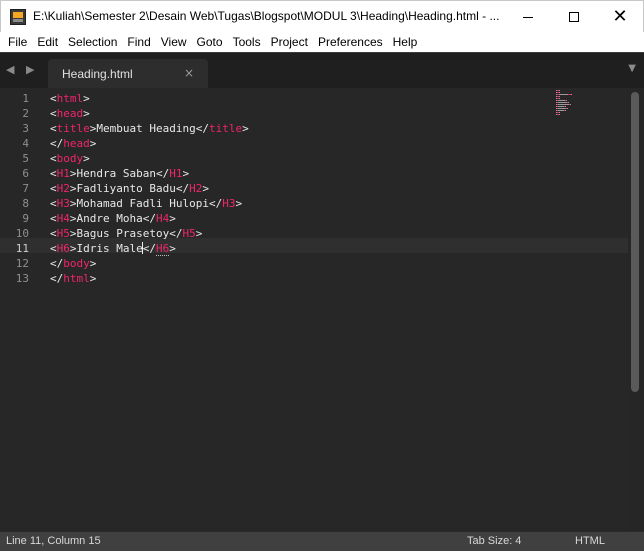 This screenshot has width=644, height=551. What do you see at coordinates (620, 17) in the screenshot?
I see `close-button: ✕` at bounding box center [620, 17].